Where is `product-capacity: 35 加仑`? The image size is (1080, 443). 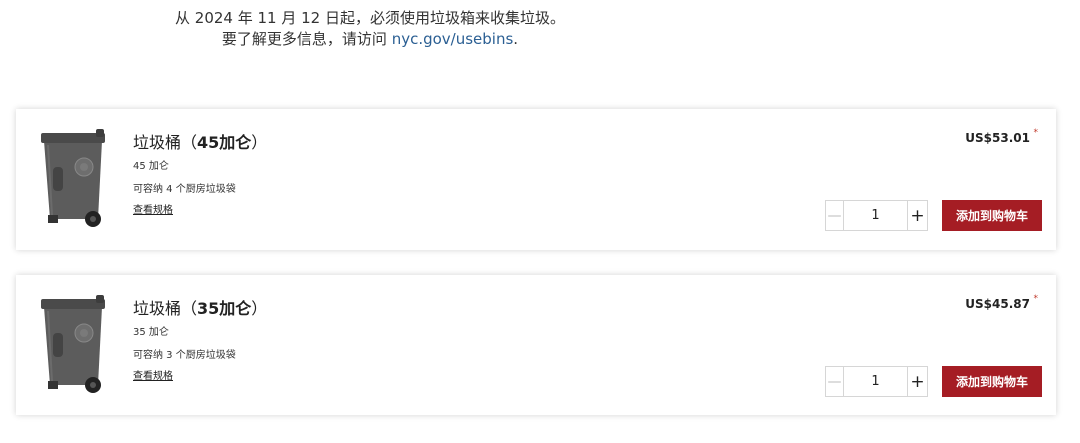
product-capacity: 35 加仑 is located at coordinates (151, 332).